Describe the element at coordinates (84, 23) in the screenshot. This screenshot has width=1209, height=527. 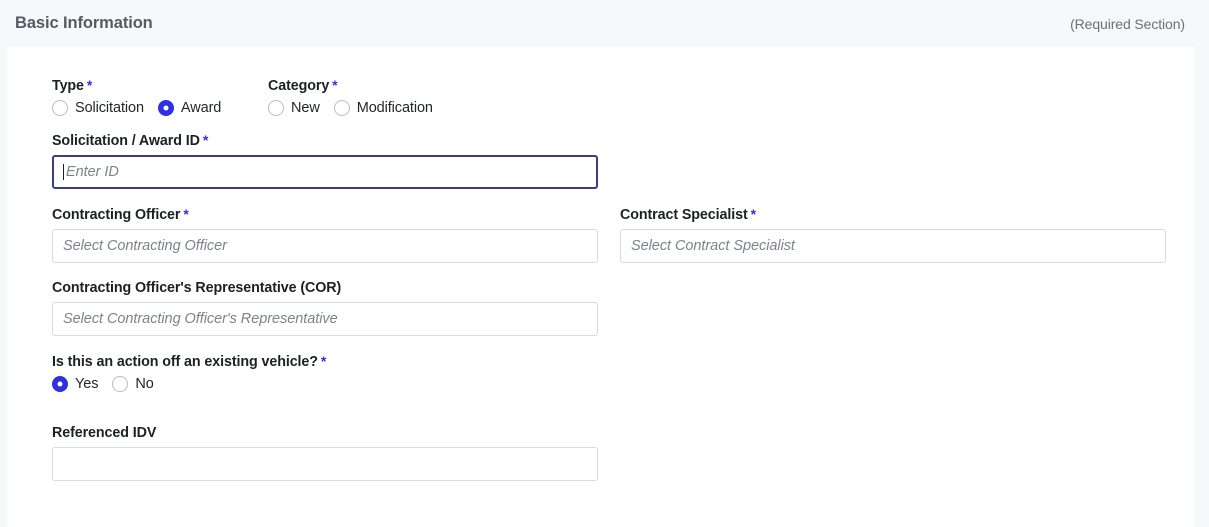
I see `page-title: Basic Information` at that location.